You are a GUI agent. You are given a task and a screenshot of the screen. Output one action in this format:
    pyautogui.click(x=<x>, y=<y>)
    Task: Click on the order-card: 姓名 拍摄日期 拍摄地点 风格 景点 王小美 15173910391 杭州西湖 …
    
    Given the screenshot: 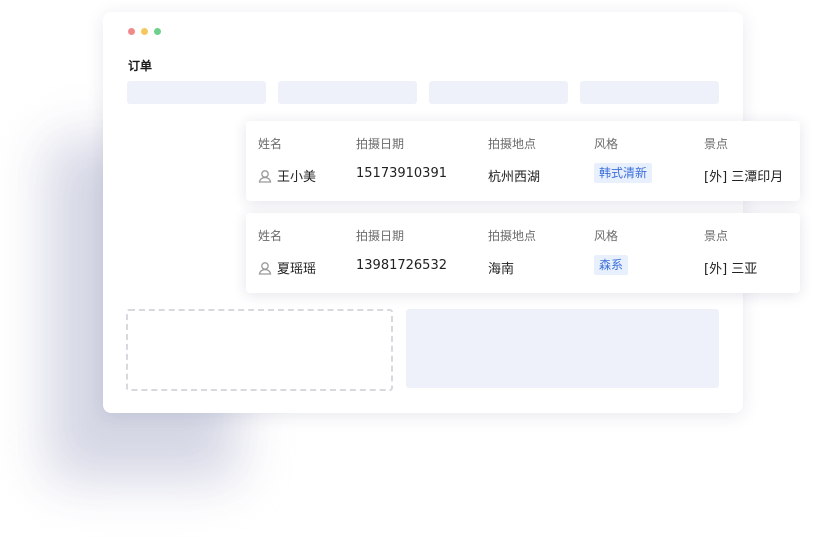 What is the action you would take?
    pyautogui.click(x=523, y=161)
    